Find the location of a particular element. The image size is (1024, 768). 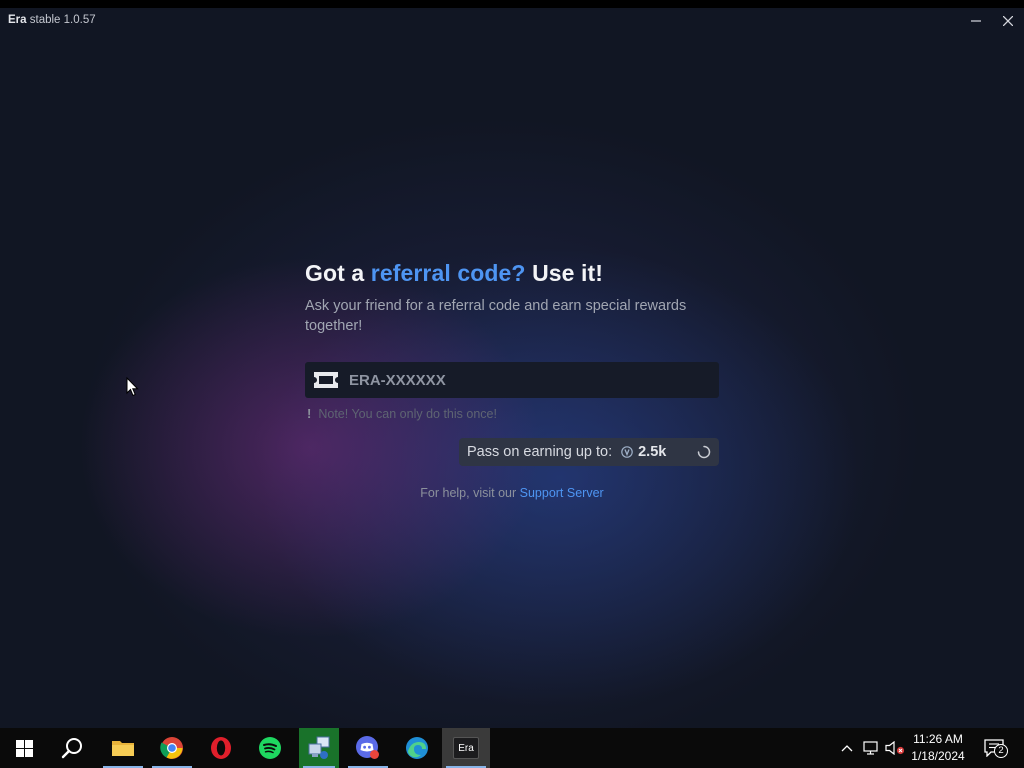

app-name: Era is located at coordinates (17, 20).